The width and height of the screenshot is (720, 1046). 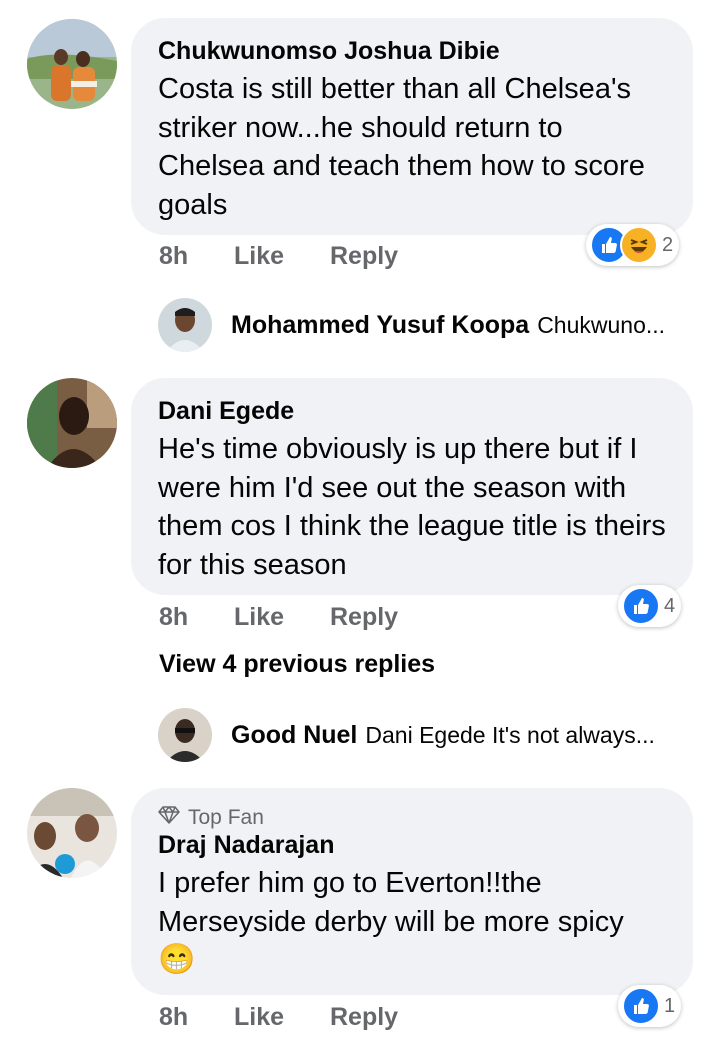 I want to click on top-fan-badge: Top Fan, so click(x=412, y=818).